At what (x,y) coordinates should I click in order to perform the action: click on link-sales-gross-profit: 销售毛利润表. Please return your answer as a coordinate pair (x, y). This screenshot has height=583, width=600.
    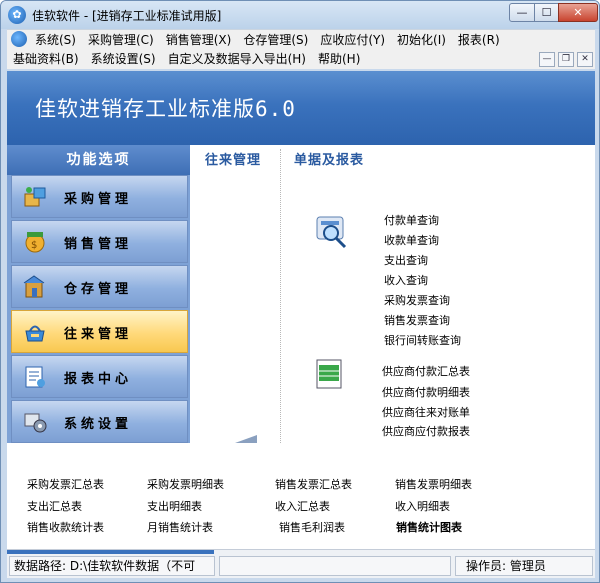
    Looking at the image, I should click on (312, 527).